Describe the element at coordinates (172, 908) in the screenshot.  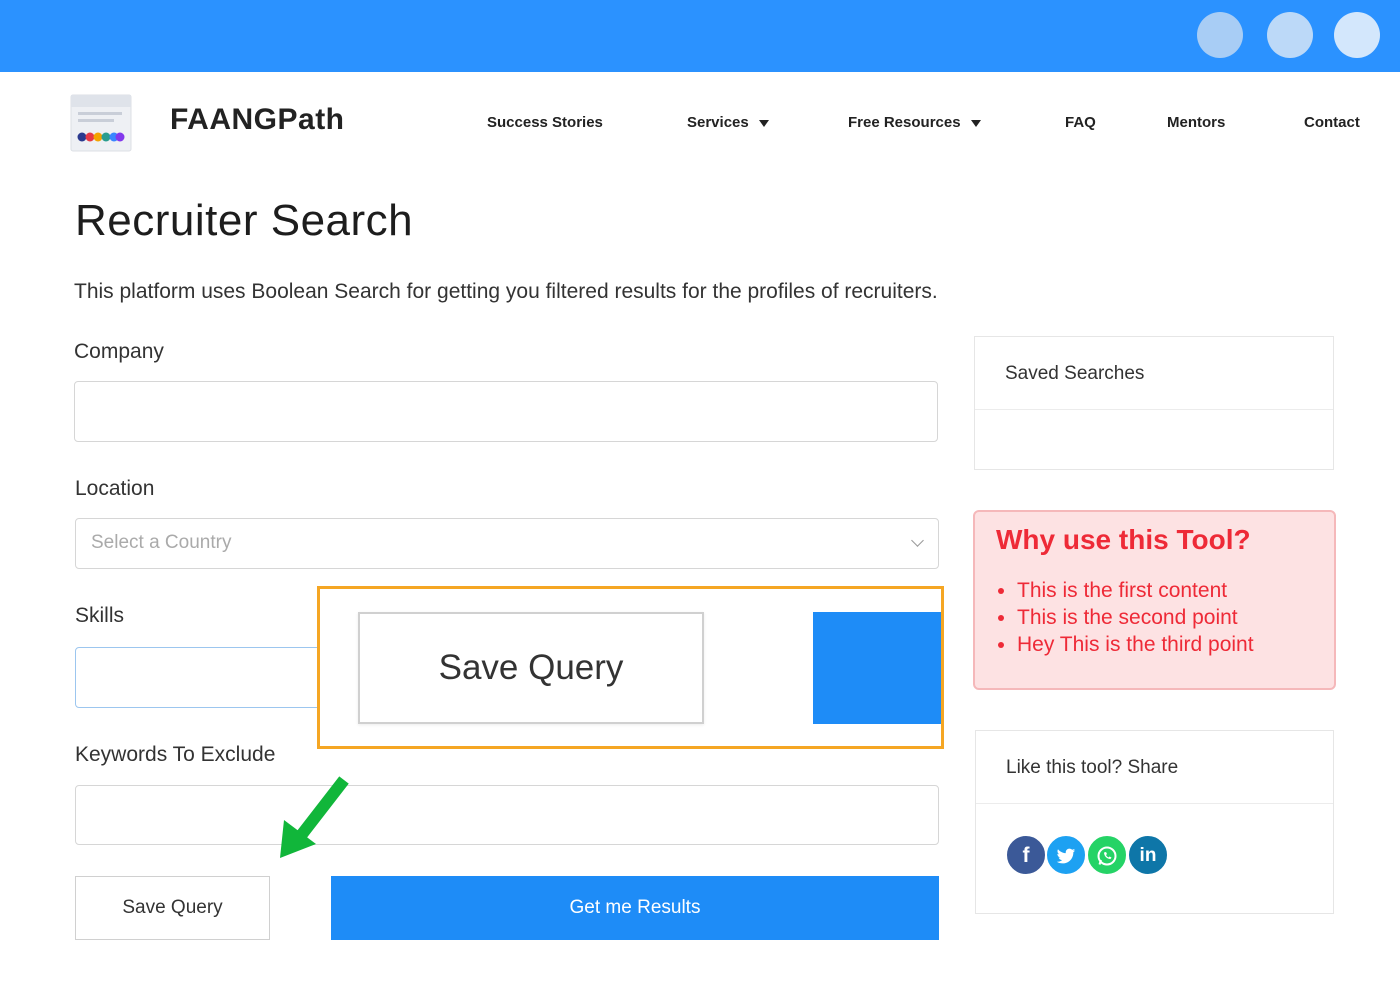
I see `save-query-button: Save Query` at that location.